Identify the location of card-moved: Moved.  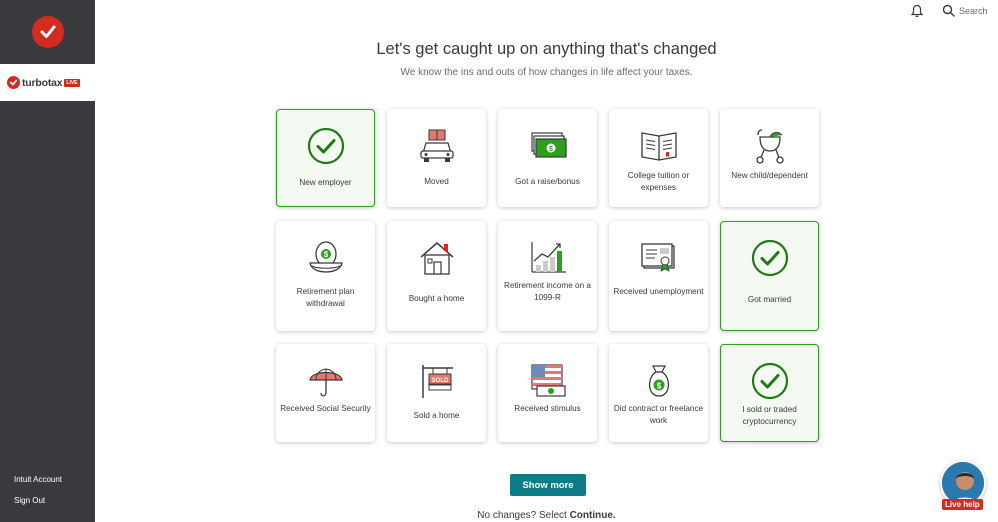
(436, 158).